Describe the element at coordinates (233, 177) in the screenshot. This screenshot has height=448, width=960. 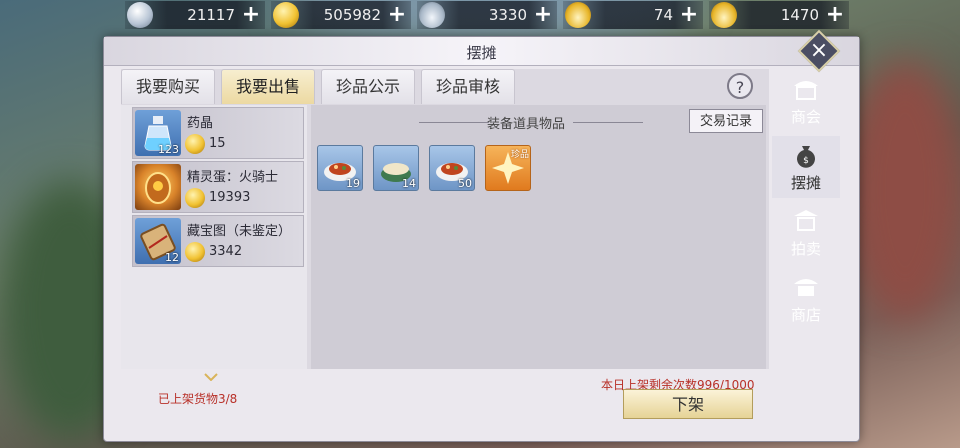
I see `item-name: 精灵蛋：火骑士` at that location.